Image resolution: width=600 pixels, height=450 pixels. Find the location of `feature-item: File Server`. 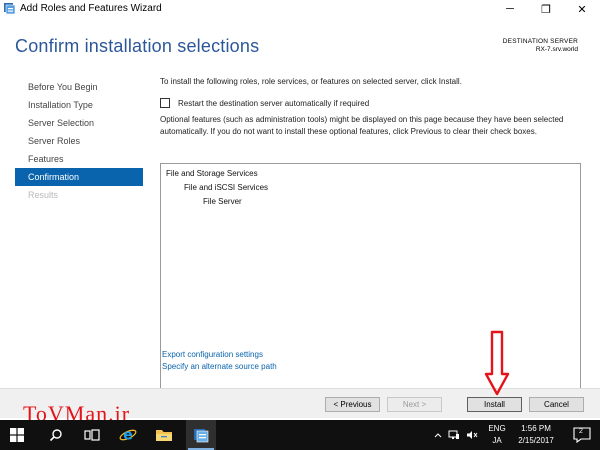

feature-item: File Server is located at coordinates (222, 201).